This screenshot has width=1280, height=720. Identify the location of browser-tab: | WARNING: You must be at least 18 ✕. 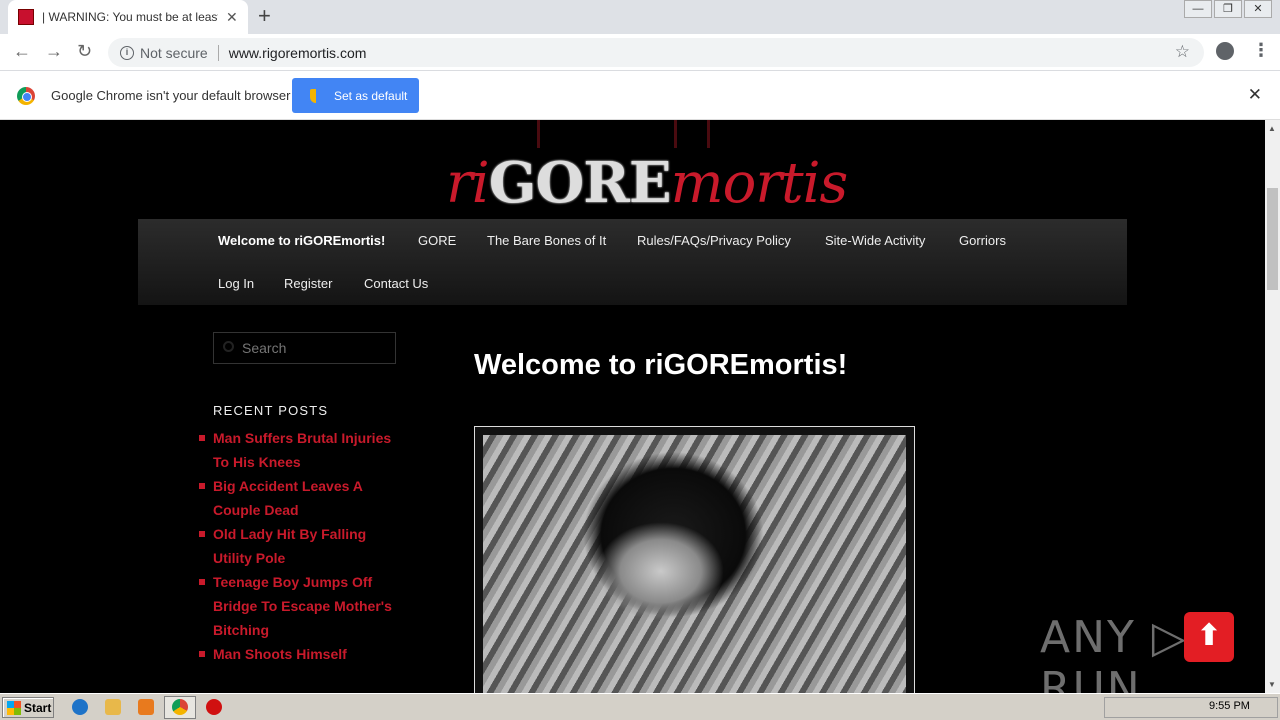
(128, 17).